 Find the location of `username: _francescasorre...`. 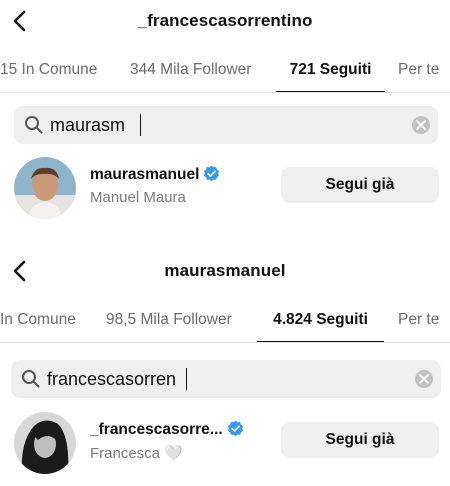

username: _francescasorre... is located at coordinates (167, 429).